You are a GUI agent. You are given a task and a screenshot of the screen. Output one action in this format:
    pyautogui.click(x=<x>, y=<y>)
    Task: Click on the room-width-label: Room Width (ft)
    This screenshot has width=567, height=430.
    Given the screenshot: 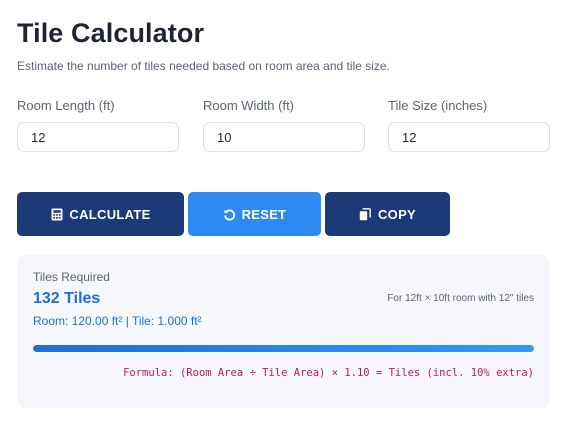 What is the action you would take?
    pyautogui.click(x=249, y=105)
    